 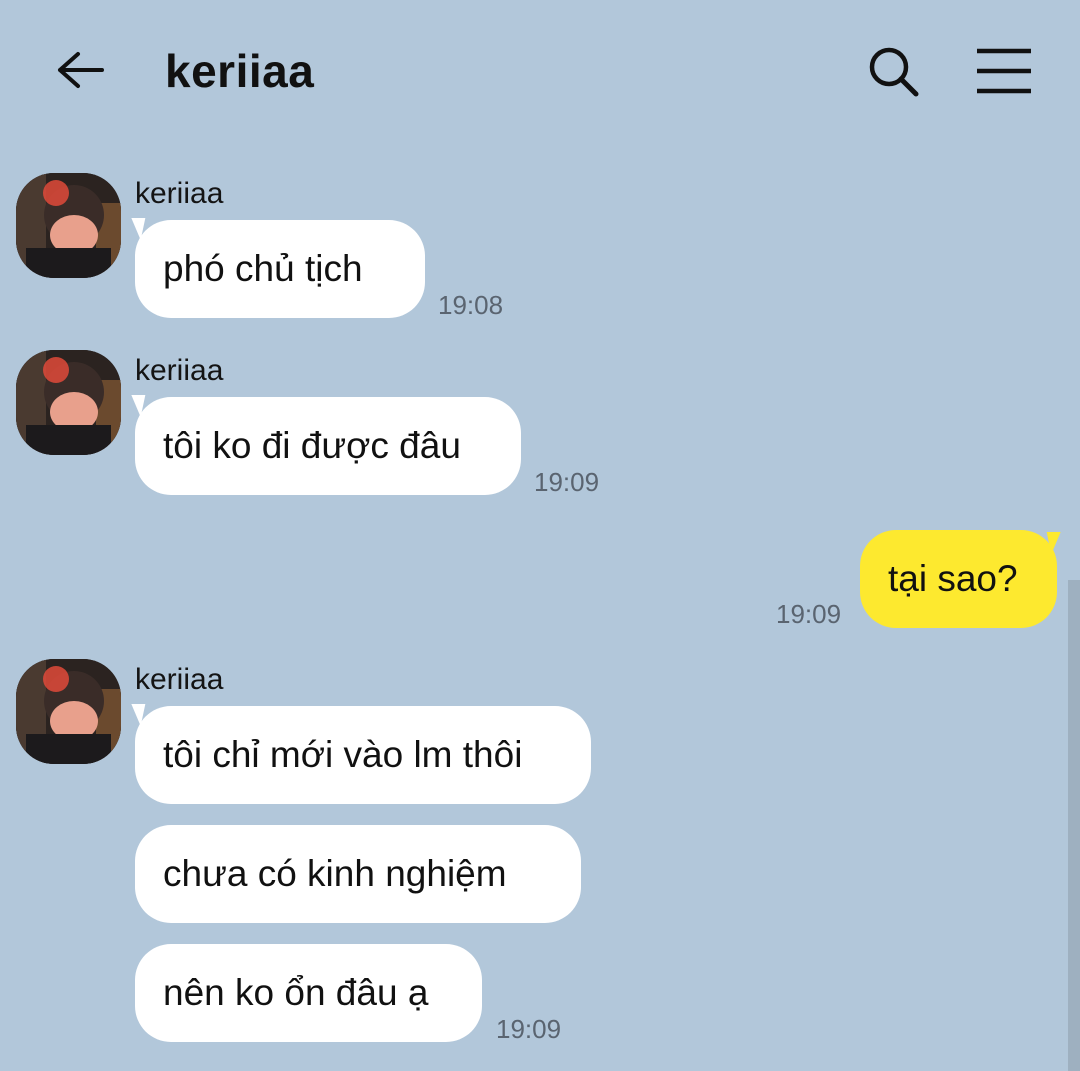 I want to click on menu-button, so click(x=1004, y=72).